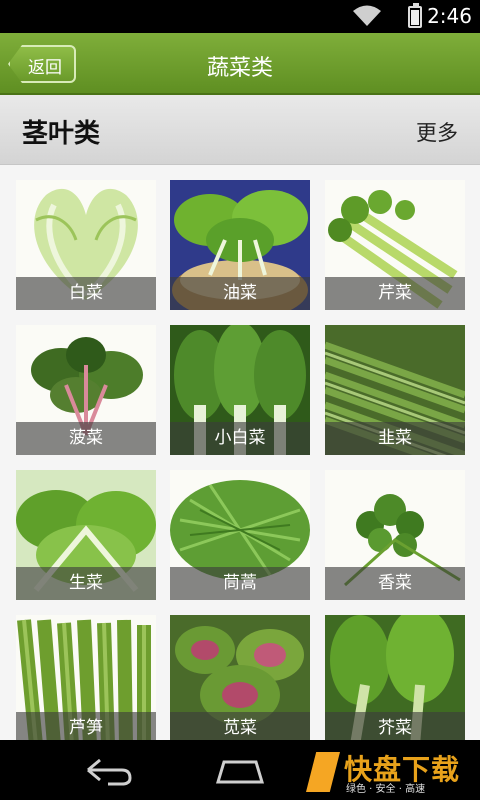 Image resolution: width=480 pixels, height=800 pixels. I want to click on tile-label: 苋菜, so click(240, 726).